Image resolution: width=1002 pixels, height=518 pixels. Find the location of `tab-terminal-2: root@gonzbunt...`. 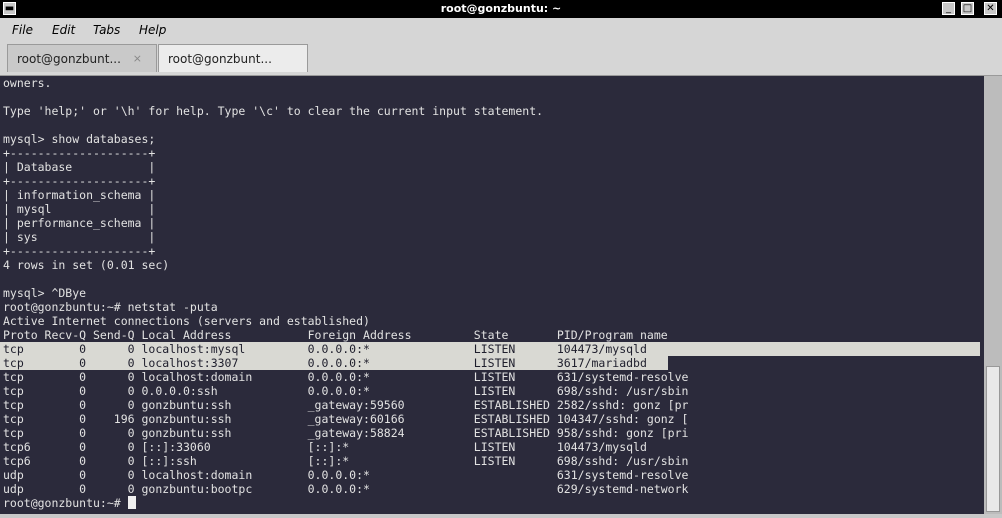

tab-terminal-2: root@gonzbunt... is located at coordinates (233, 58).